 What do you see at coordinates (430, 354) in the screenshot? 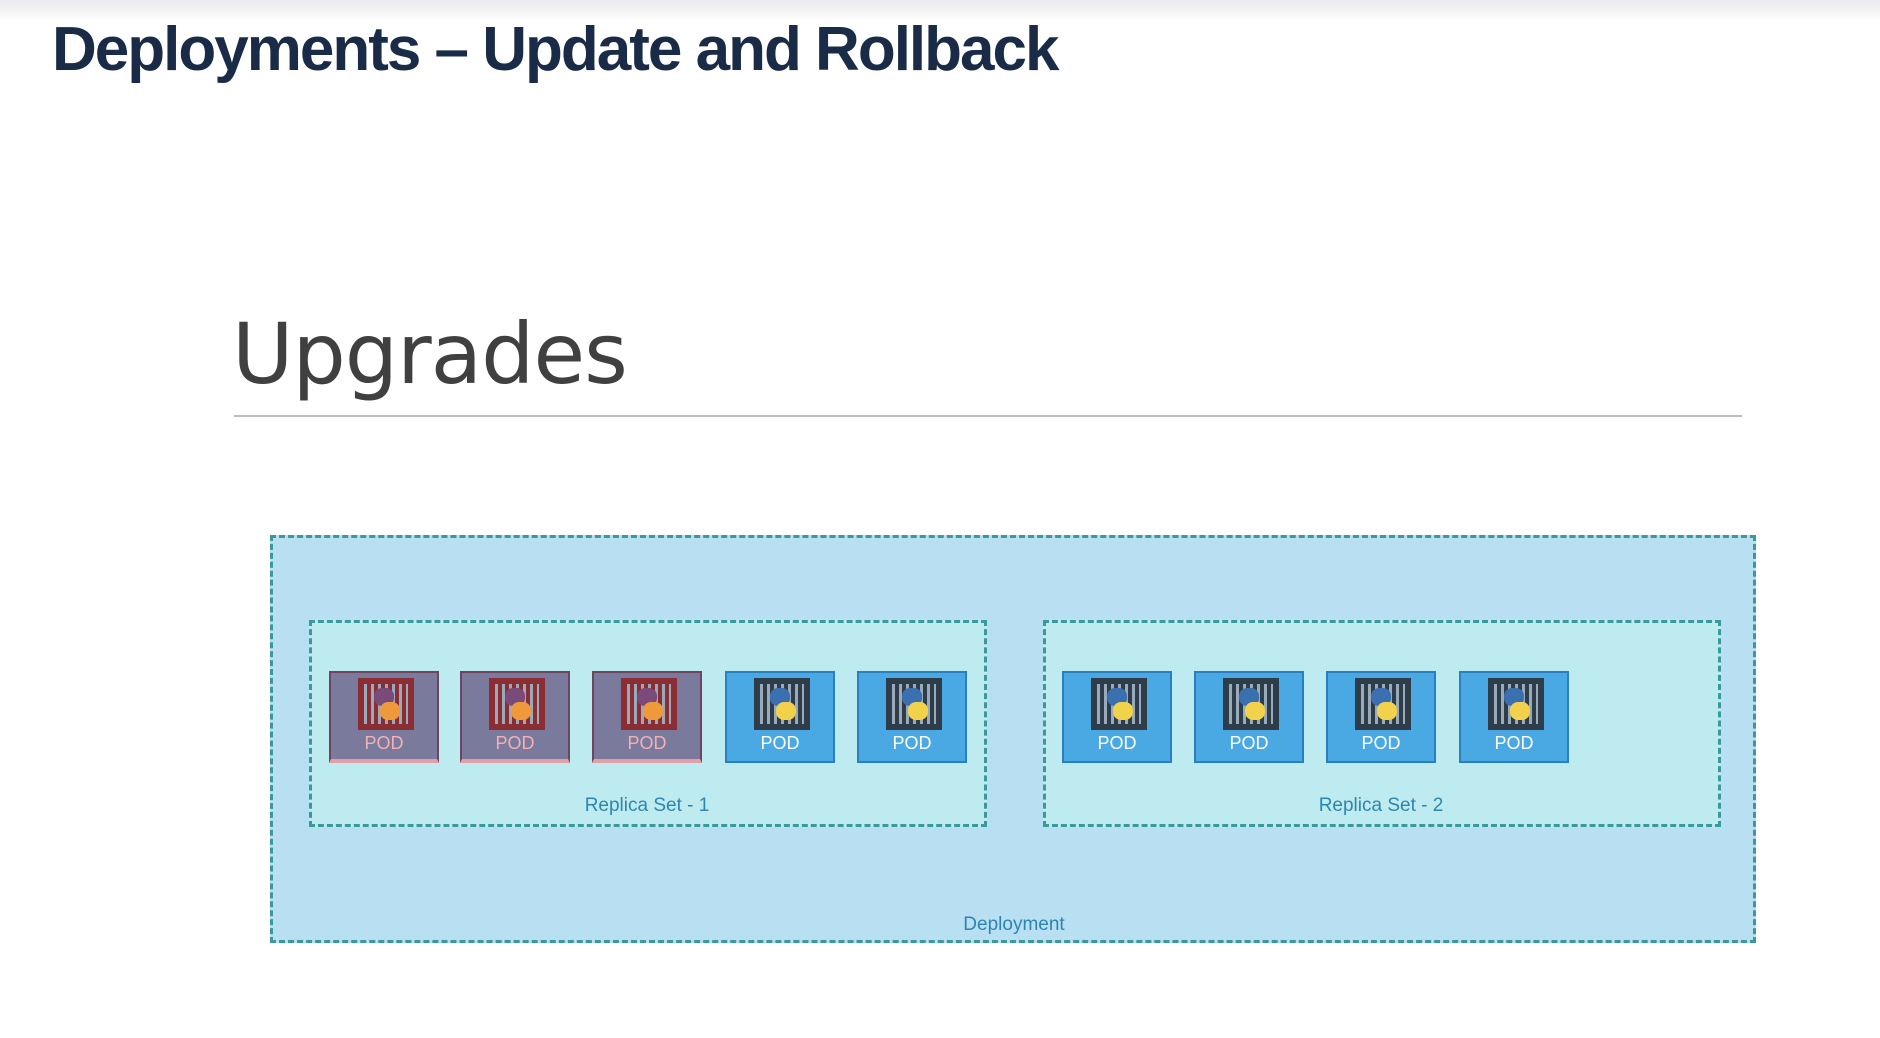
I see `slide-subtitle: Upgrades` at bounding box center [430, 354].